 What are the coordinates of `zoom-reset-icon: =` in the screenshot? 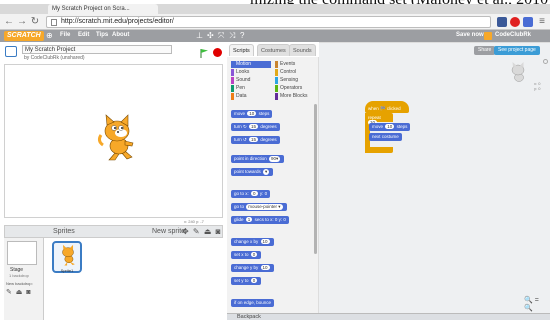 It's located at (538, 300).